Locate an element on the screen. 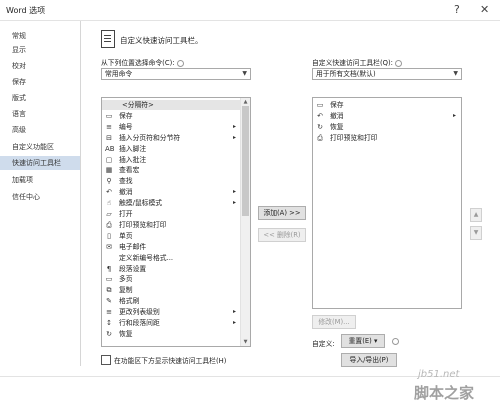  import-export-button: 导入/导出(P) is located at coordinates (369, 360).